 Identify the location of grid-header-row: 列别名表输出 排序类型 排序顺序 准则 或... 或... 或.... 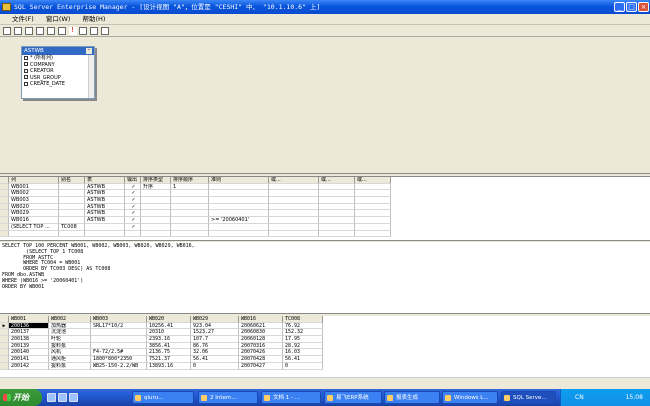
(325, 180).